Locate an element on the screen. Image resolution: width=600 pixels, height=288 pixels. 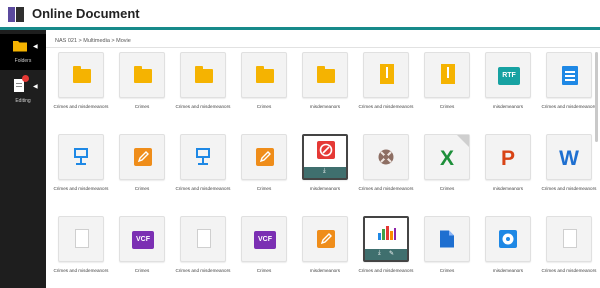
file-thumbnail: X is located at coordinates (447, 157).